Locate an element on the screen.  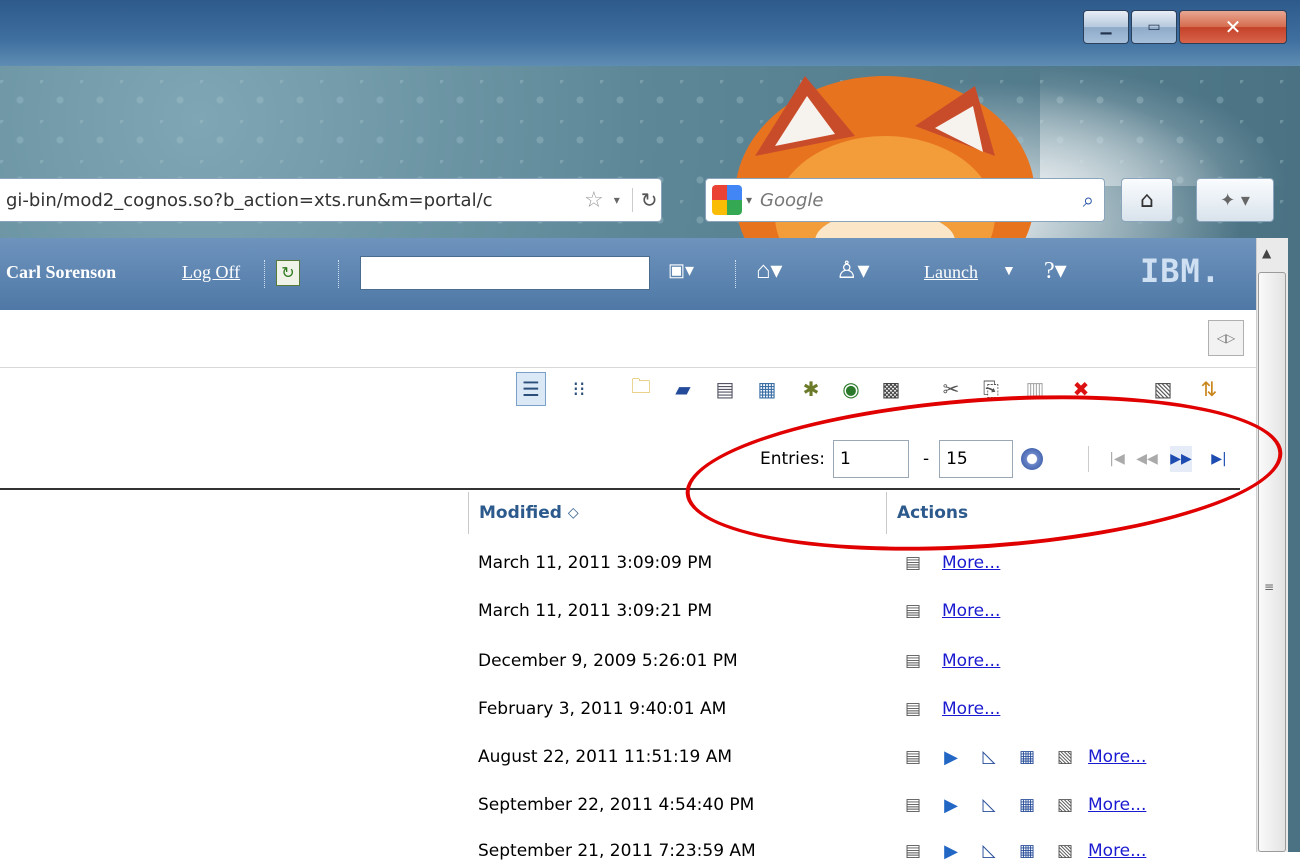
magnifier-icon: ⌕ is located at coordinates (1088, 200).